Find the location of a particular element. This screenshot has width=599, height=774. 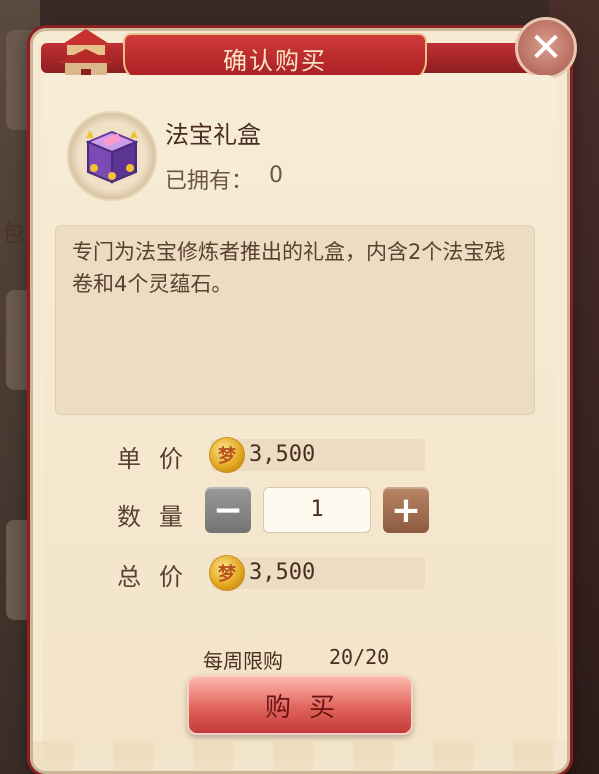

total-price-label: 总价 is located at coordinates (159, 577).